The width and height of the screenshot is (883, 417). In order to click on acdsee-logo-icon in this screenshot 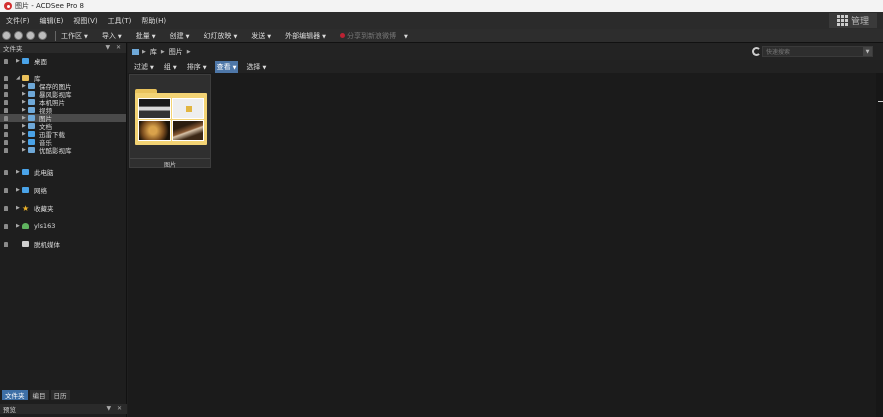, I will do `click(8, 6)`.